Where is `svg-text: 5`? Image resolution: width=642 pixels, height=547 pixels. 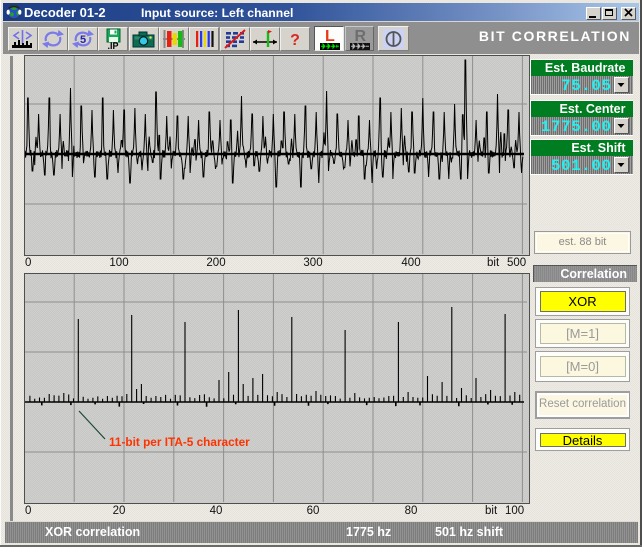
svg-text: 5 is located at coordinates (83, 40).